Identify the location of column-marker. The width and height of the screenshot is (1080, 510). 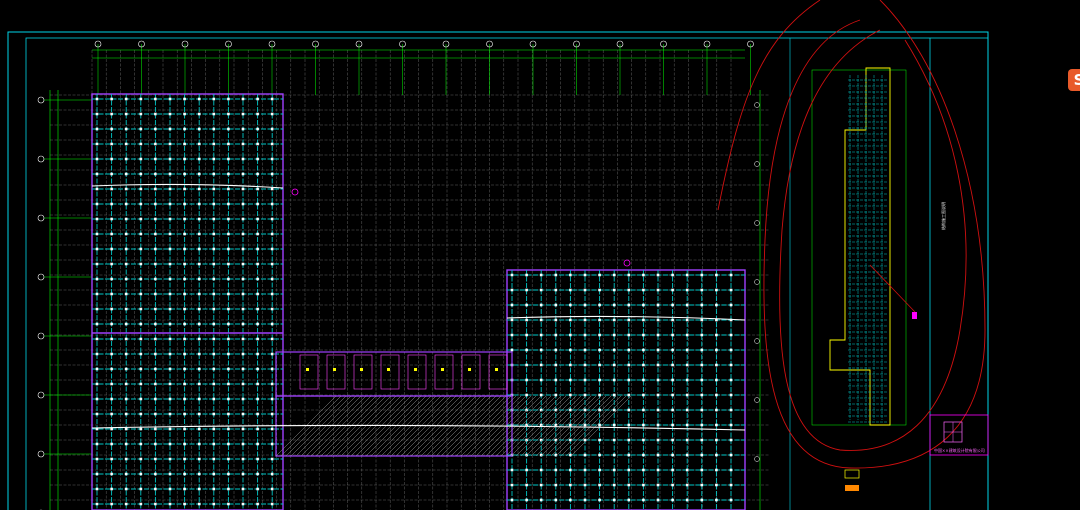
(442, 369).